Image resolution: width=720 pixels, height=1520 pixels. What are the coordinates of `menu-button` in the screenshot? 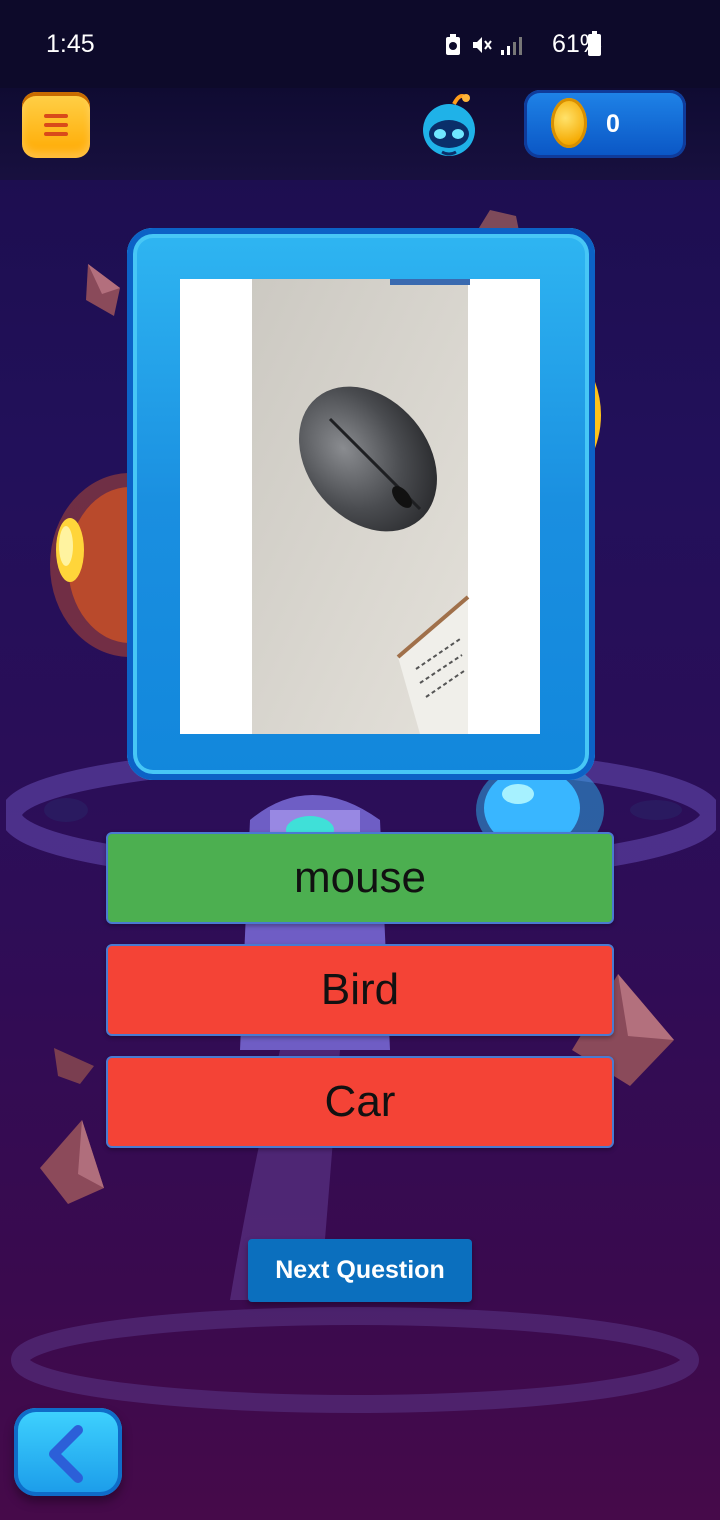 It's located at (56, 125).